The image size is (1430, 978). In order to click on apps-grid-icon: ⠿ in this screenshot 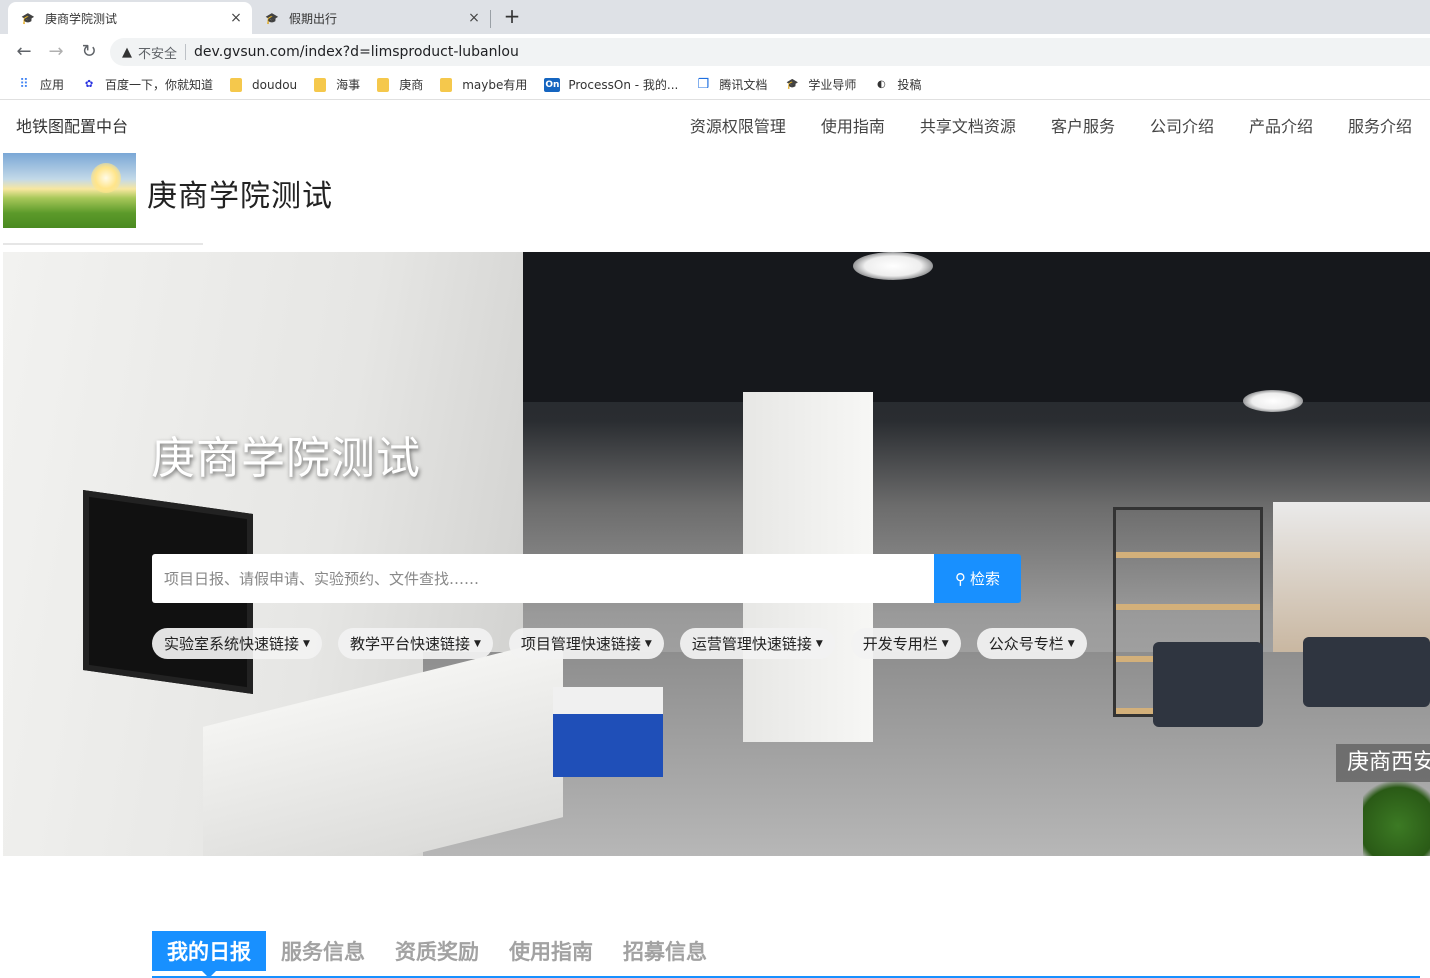, I will do `click(24, 84)`.